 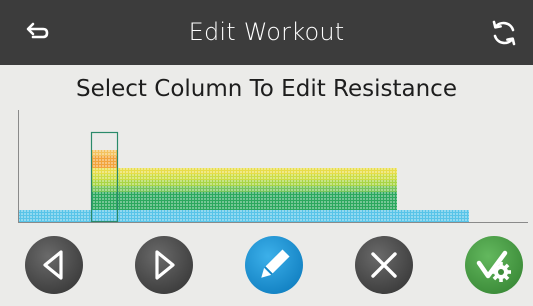 I want to click on cancel-button, so click(x=384, y=265).